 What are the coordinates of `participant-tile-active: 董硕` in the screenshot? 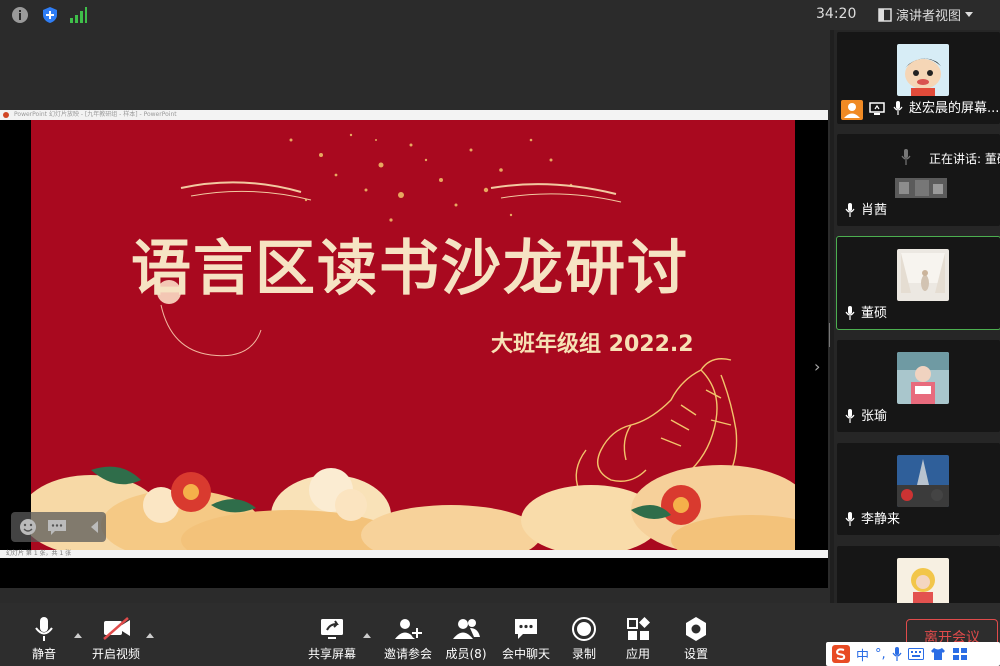 It's located at (918, 283).